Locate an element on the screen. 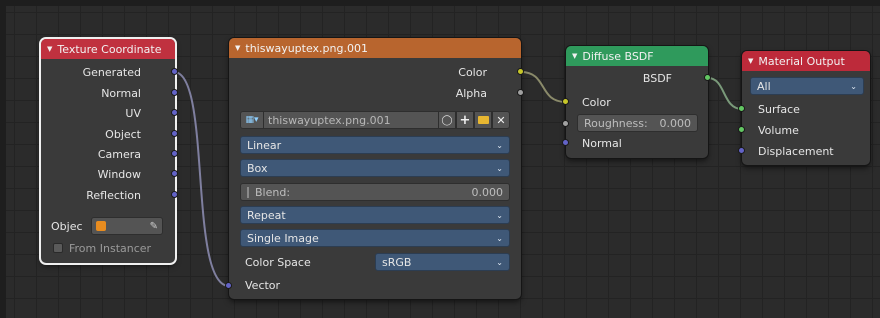  material-output-header: ▼ Material Output is located at coordinates (806, 61).